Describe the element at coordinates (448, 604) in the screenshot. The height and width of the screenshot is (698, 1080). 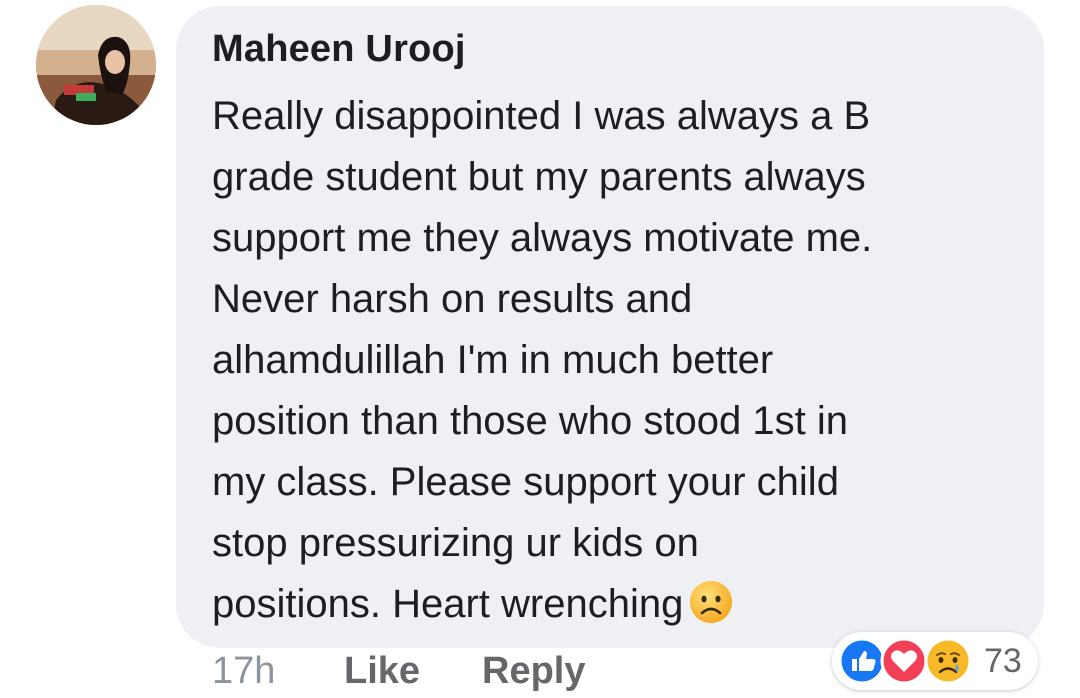
I see `comment-line: positions. Heart wrenching` at that location.